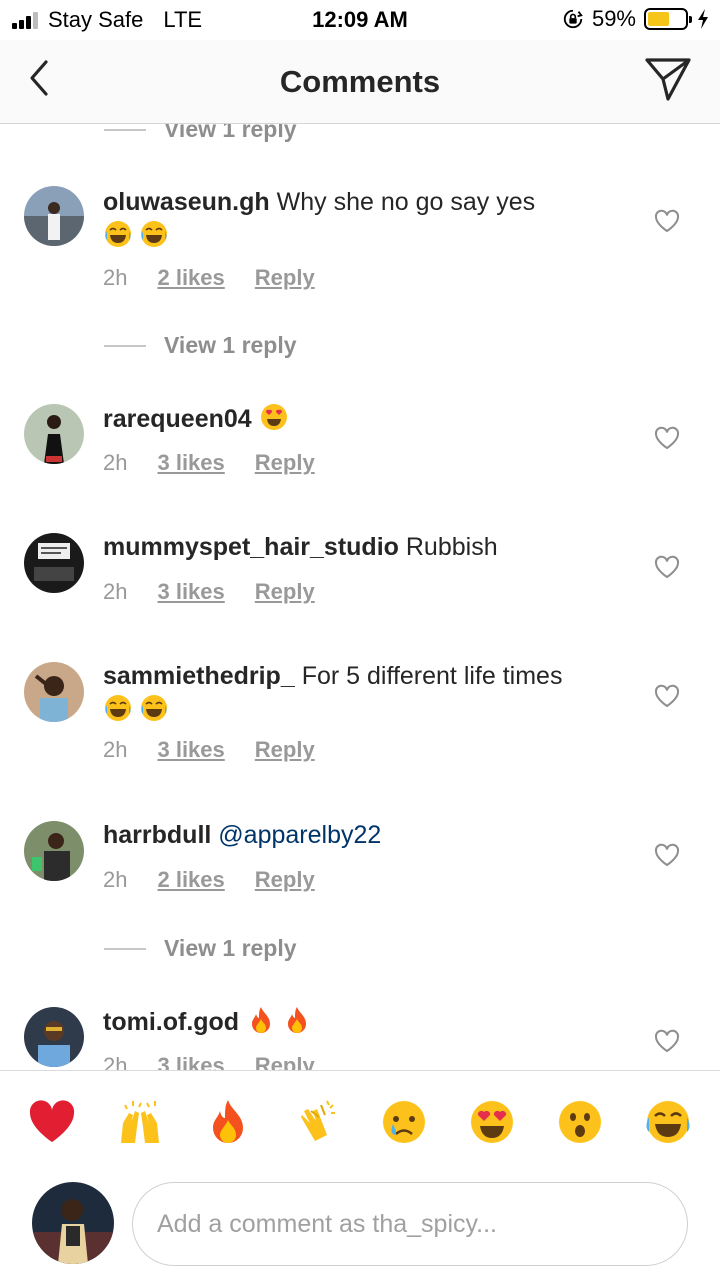 The width and height of the screenshot is (720, 1280). I want to click on status-right: 59%, so click(636, 19).